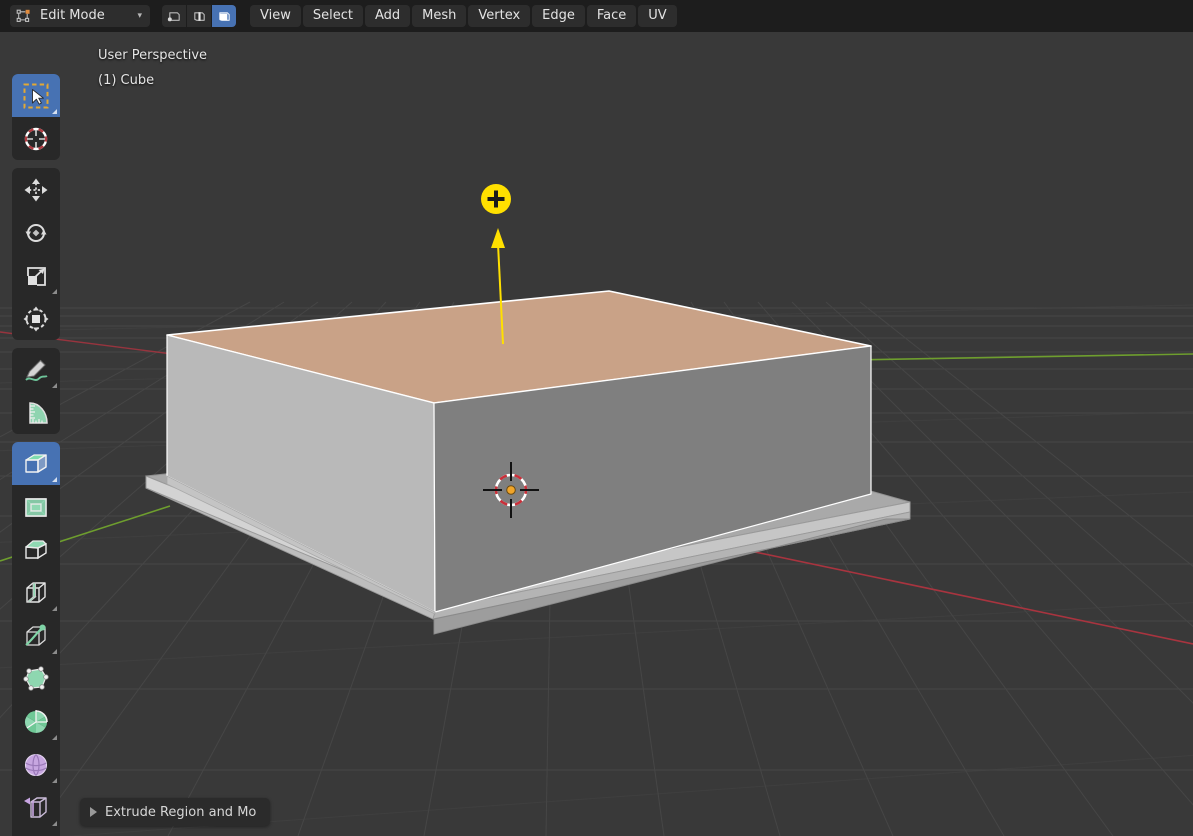  I want to click on spin-tool, so click(36, 721).